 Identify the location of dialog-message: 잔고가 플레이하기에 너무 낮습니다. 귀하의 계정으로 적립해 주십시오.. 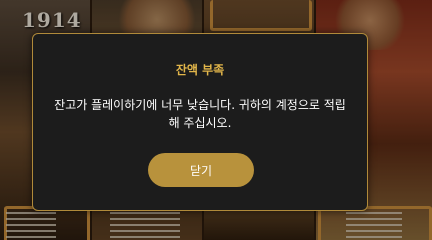
(200, 114).